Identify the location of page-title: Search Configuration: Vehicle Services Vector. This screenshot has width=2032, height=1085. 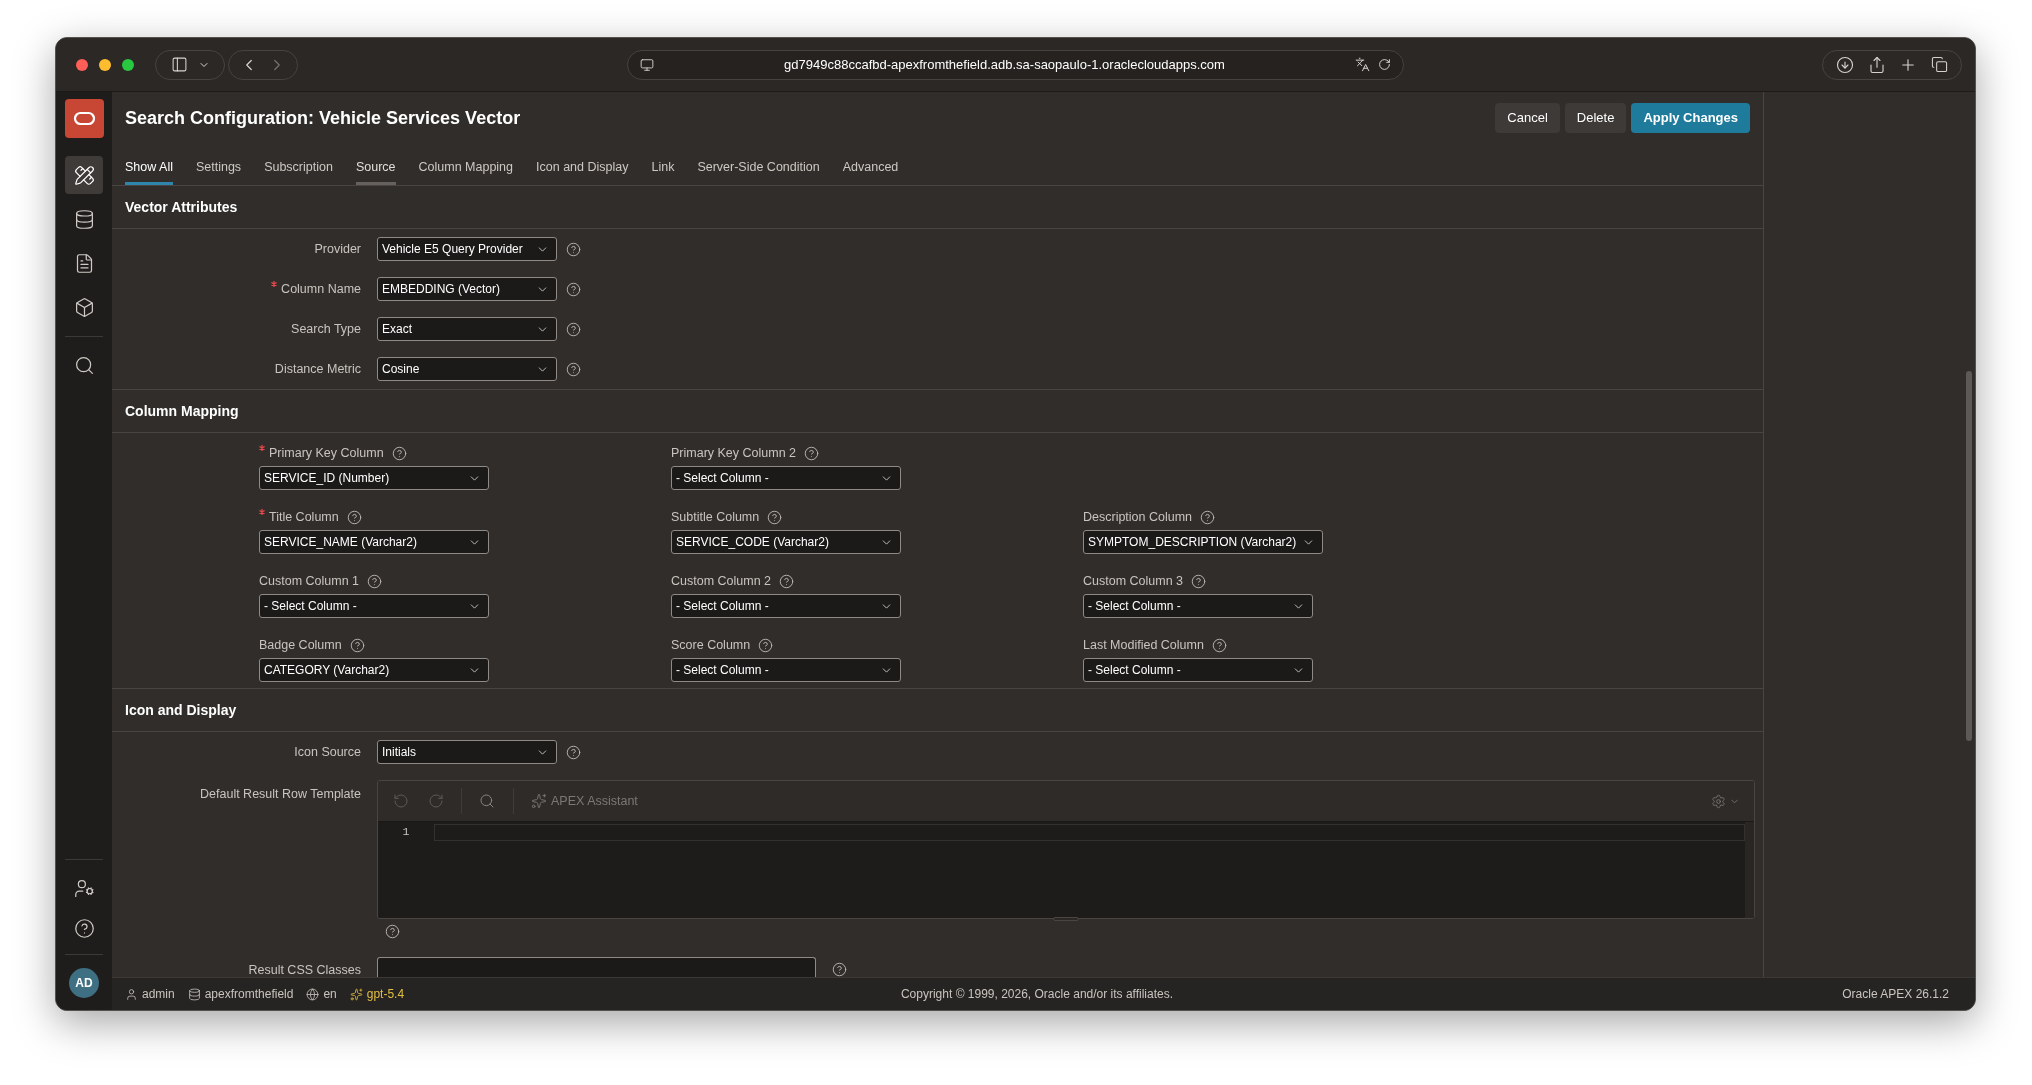
(323, 118).